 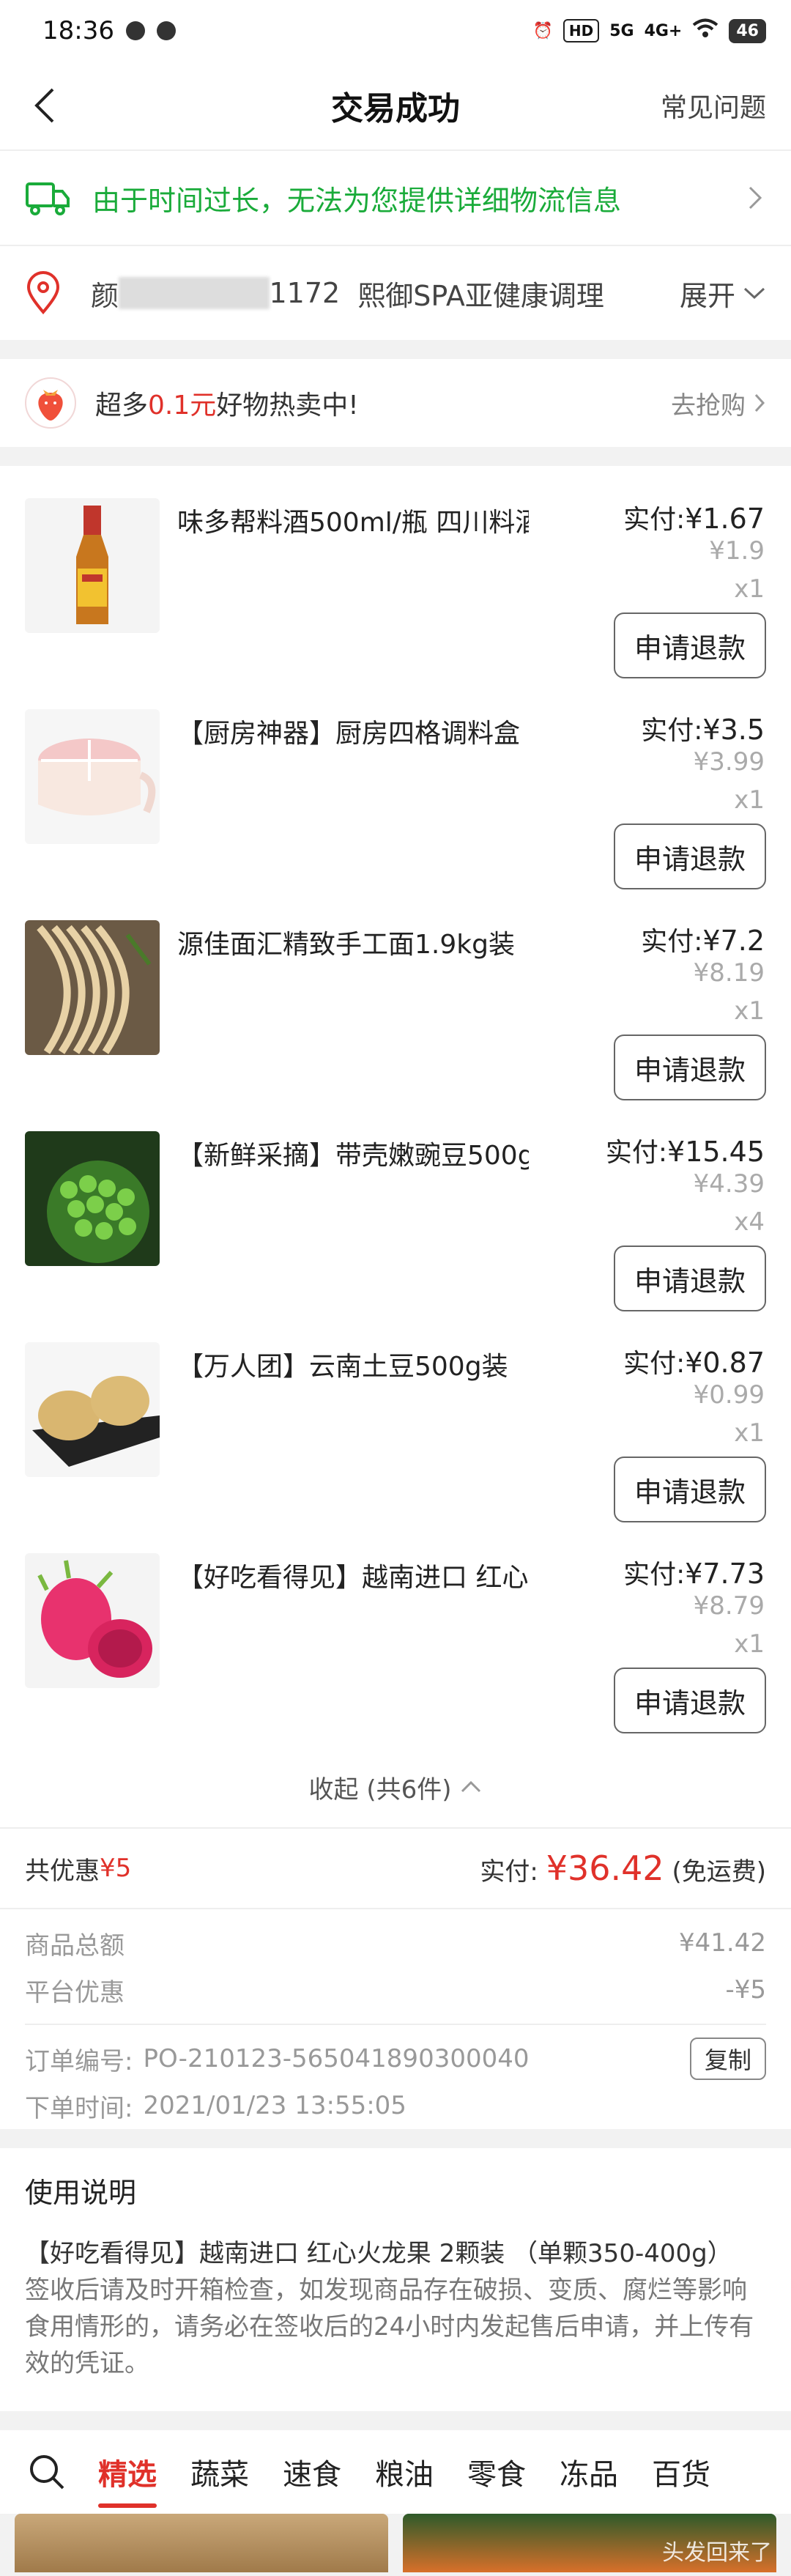 What do you see at coordinates (336, 2058) in the screenshot?
I see `order-number-value: PO-210123-565041890300040` at bounding box center [336, 2058].